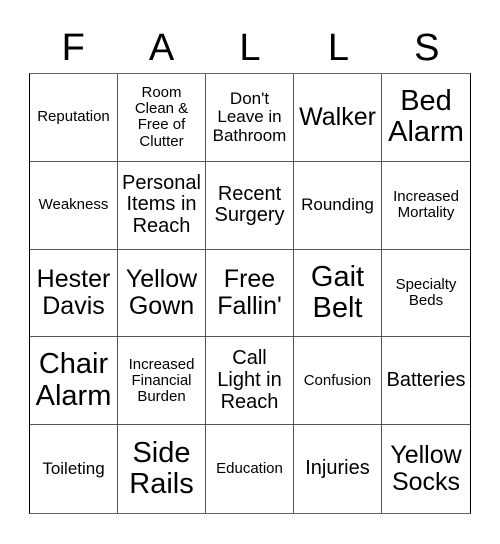 Image resolution: width=500 pixels, height=544 pixels. What do you see at coordinates (162, 469) in the screenshot?
I see `bingo-cell: Side Rails` at bounding box center [162, 469].